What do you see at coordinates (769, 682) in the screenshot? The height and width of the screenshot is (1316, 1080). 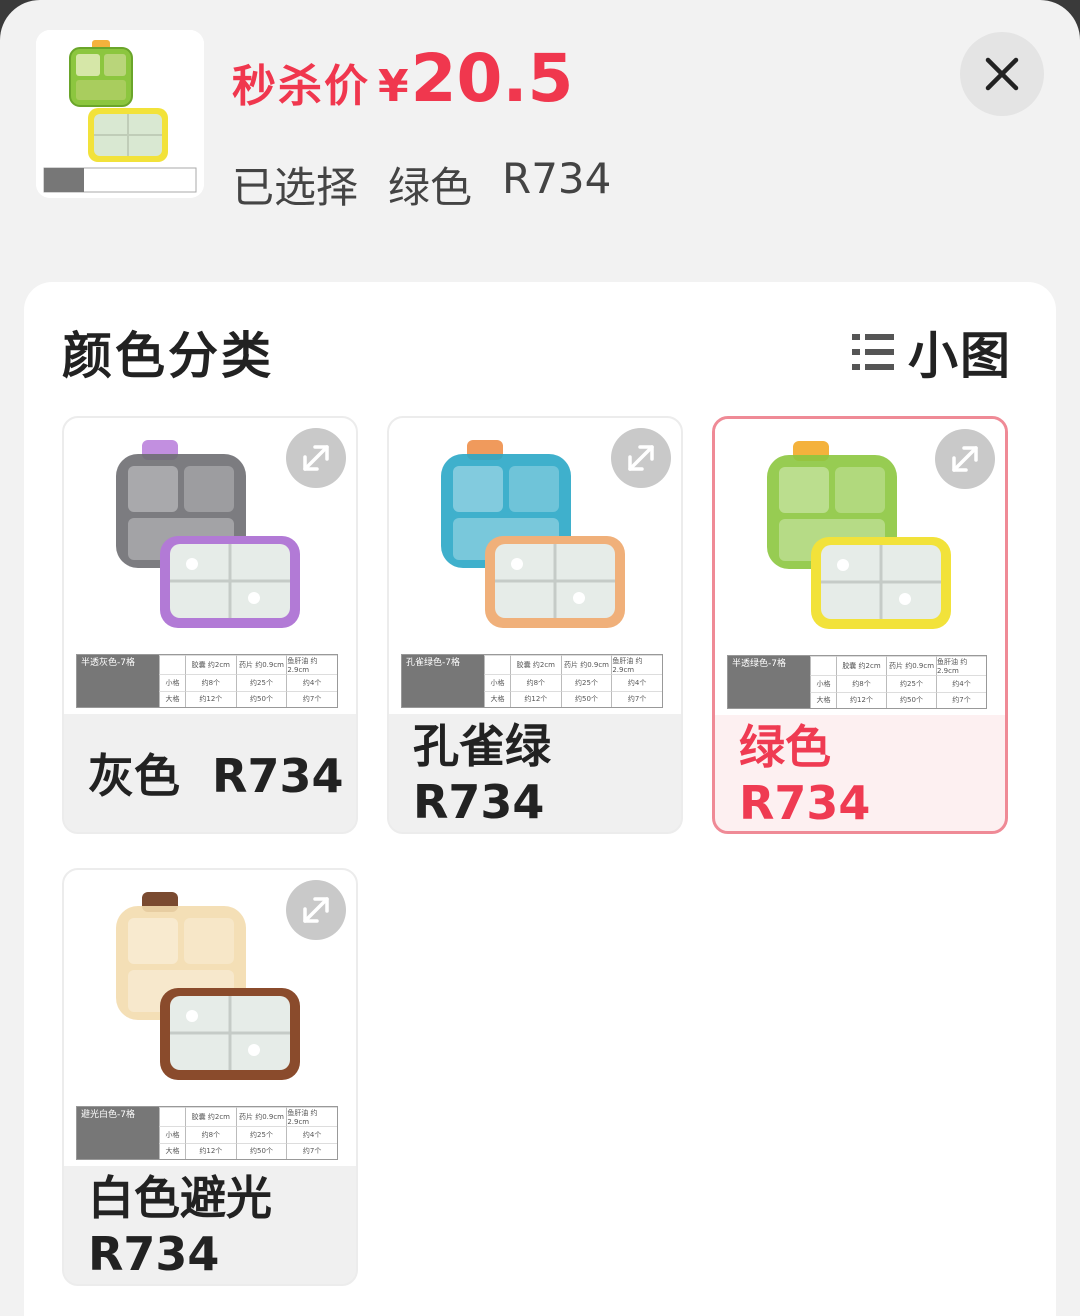 I see `spec-title: 半透绿色-7格` at bounding box center [769, 682].